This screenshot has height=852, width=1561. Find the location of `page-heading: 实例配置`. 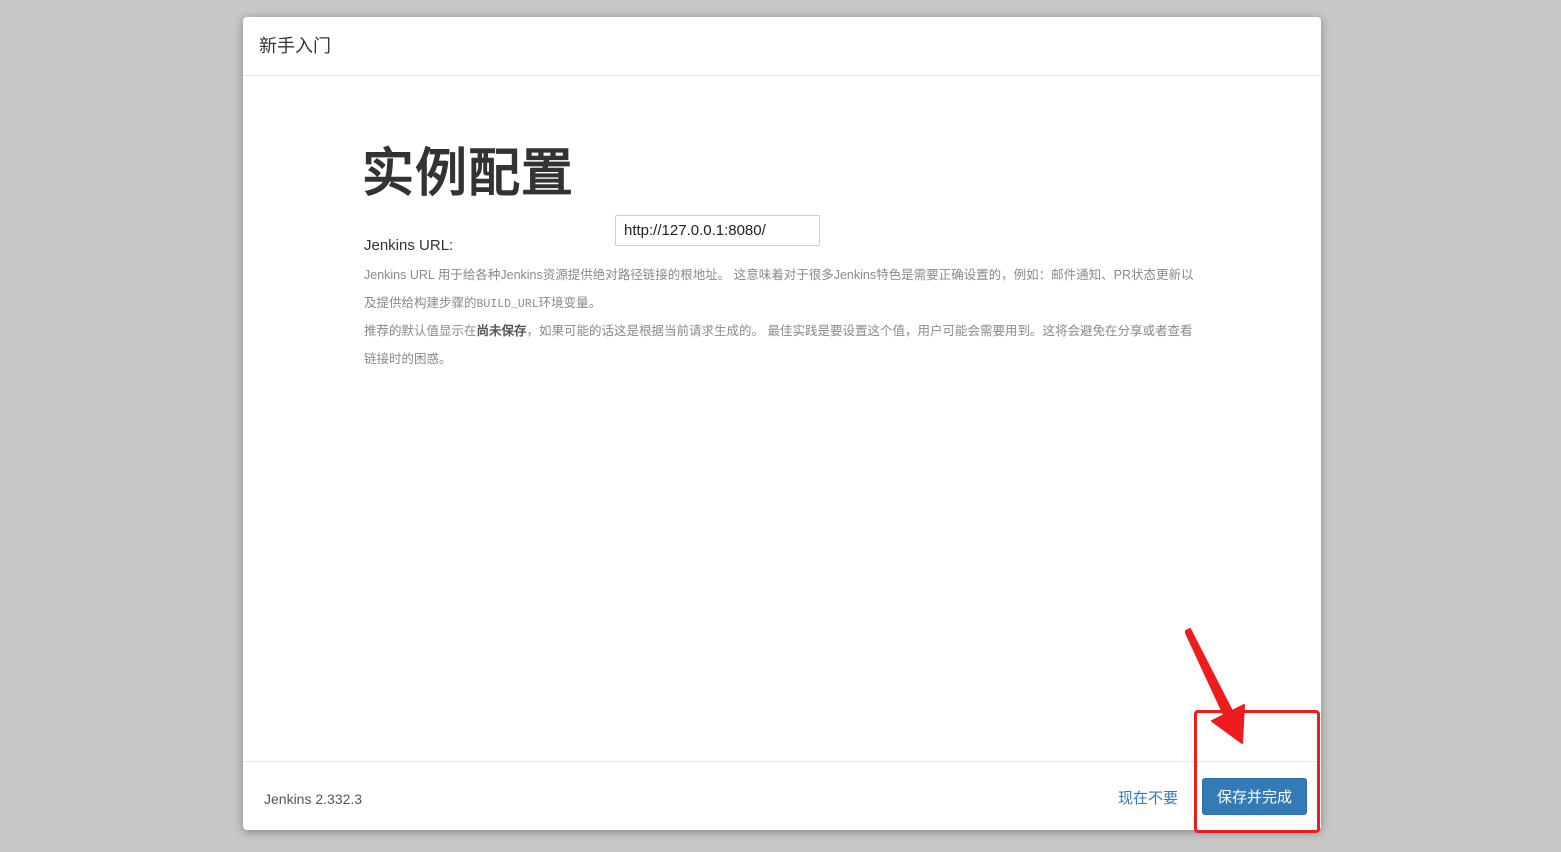

page-heading: 实例配置 is located at coordinates (468, 174).